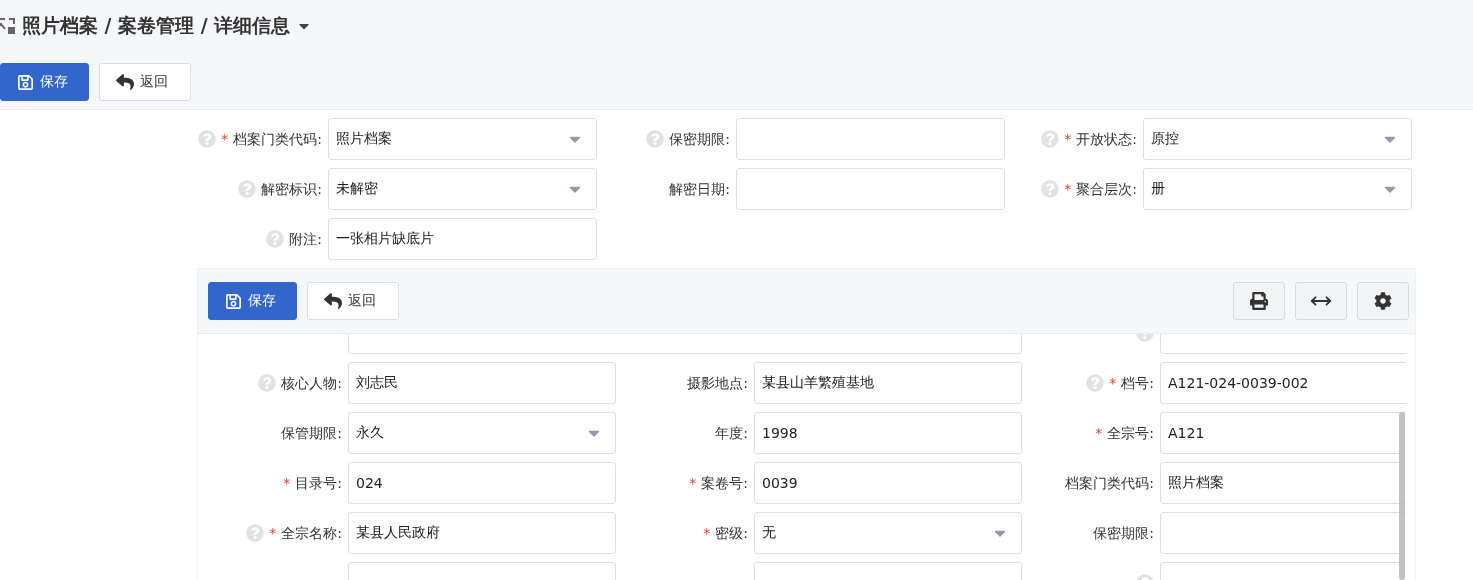 This screenshot has height=580, width=1473. What do you see at coordinates (462, 139) in the screenshot?
I see `select-field: 照片档案` at bounding box center [462, 139].